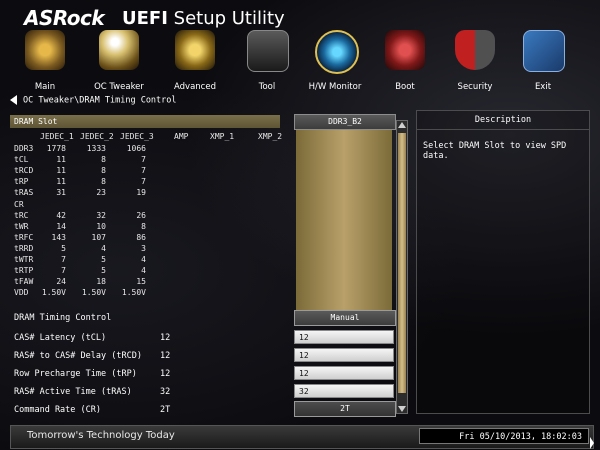 The width and height of the screenshot is (600, 450). What do you see at coordinates (165, 356) in the screenshot?
I see `ras-to-cas-value: 12` at bounding box center [165, 356].